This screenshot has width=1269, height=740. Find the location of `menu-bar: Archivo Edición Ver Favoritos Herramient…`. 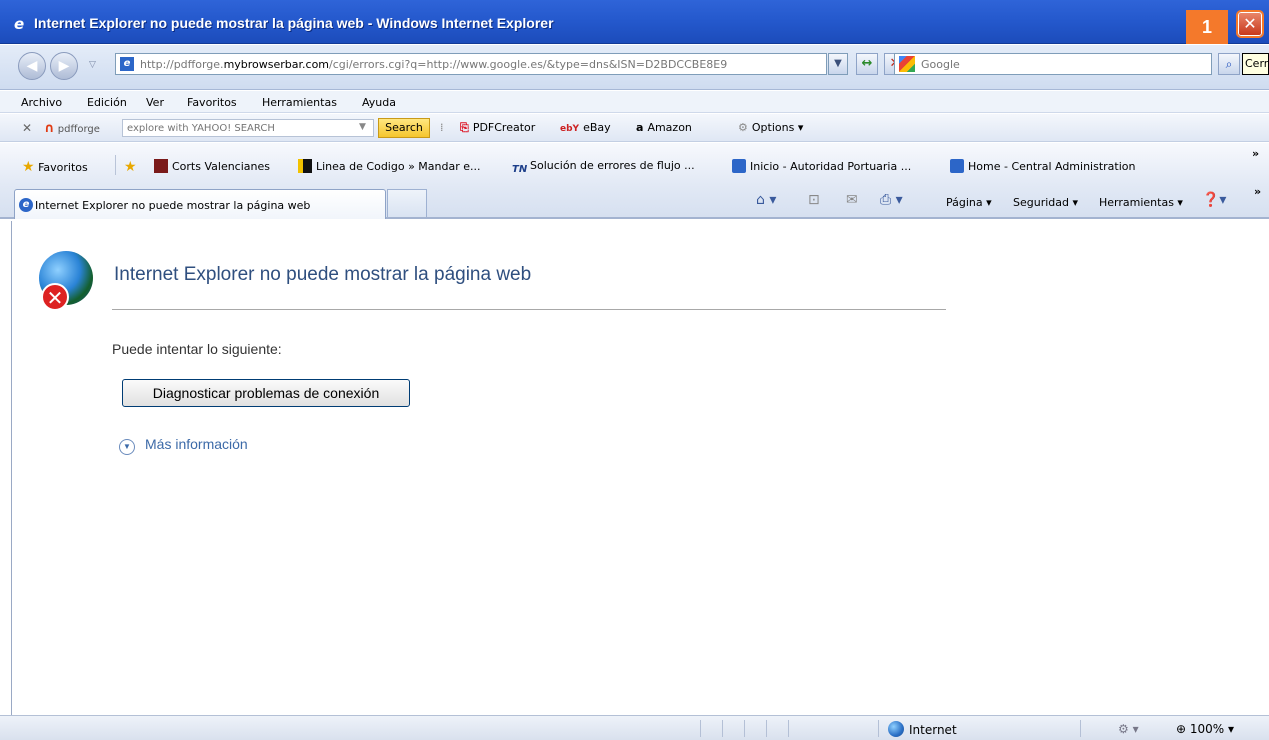

menu-bar: Archivo Edición Ver Favoritos Herramient… is located at coordinates (634, 102).